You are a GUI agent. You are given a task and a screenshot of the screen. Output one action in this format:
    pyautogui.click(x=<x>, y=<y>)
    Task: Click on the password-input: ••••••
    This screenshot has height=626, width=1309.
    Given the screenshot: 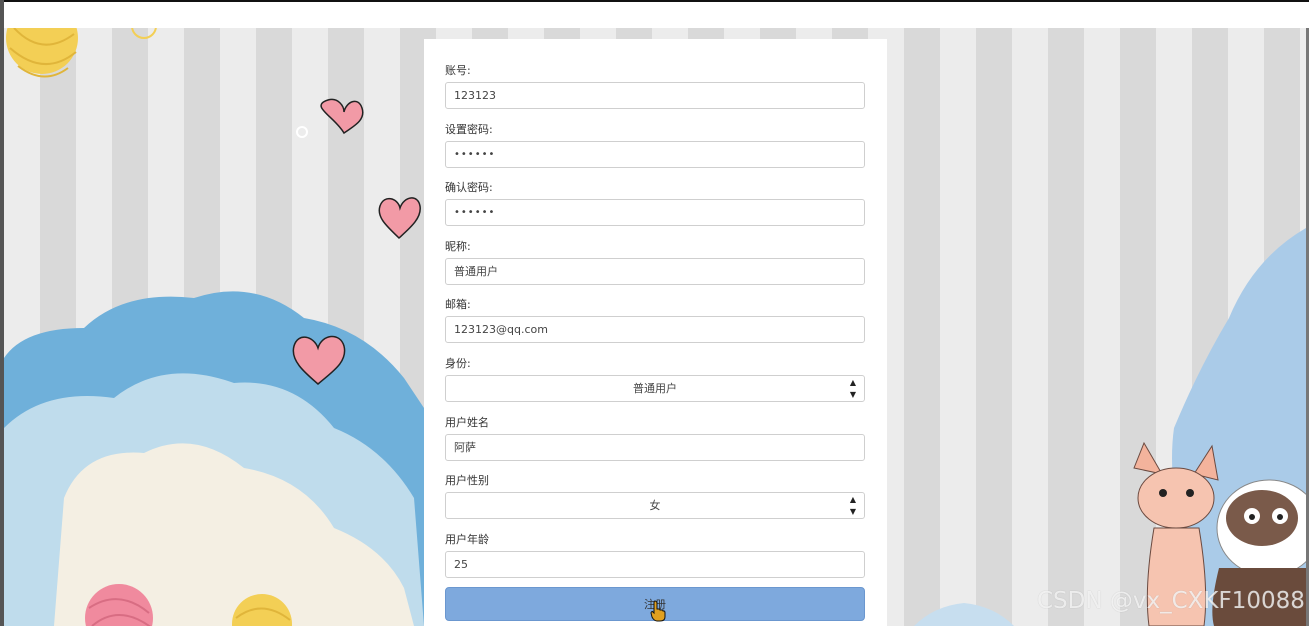 What is the action you would take?
    pyautogui.click(x=655, y=154)
    